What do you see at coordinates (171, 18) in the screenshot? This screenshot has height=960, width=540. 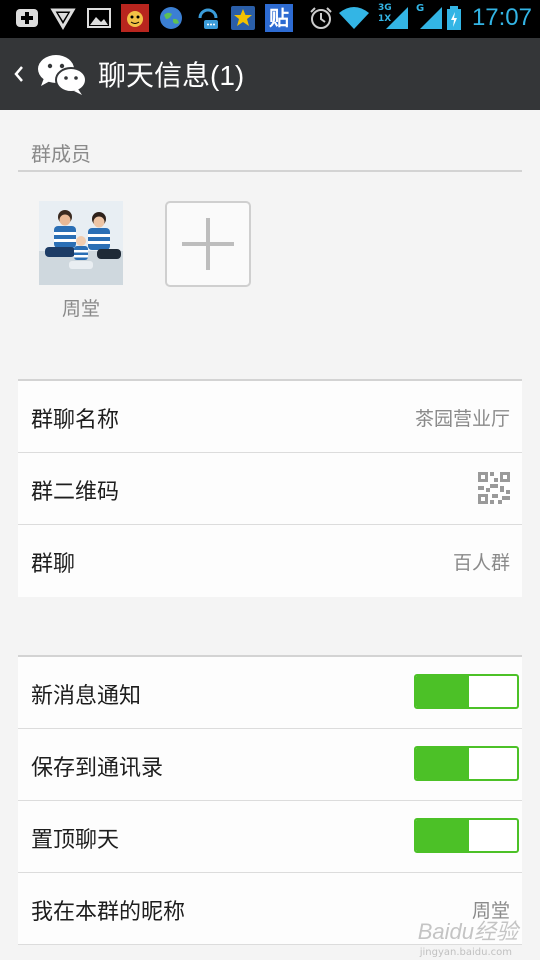 I see `globe-icon` at bounding box center [171, 18].